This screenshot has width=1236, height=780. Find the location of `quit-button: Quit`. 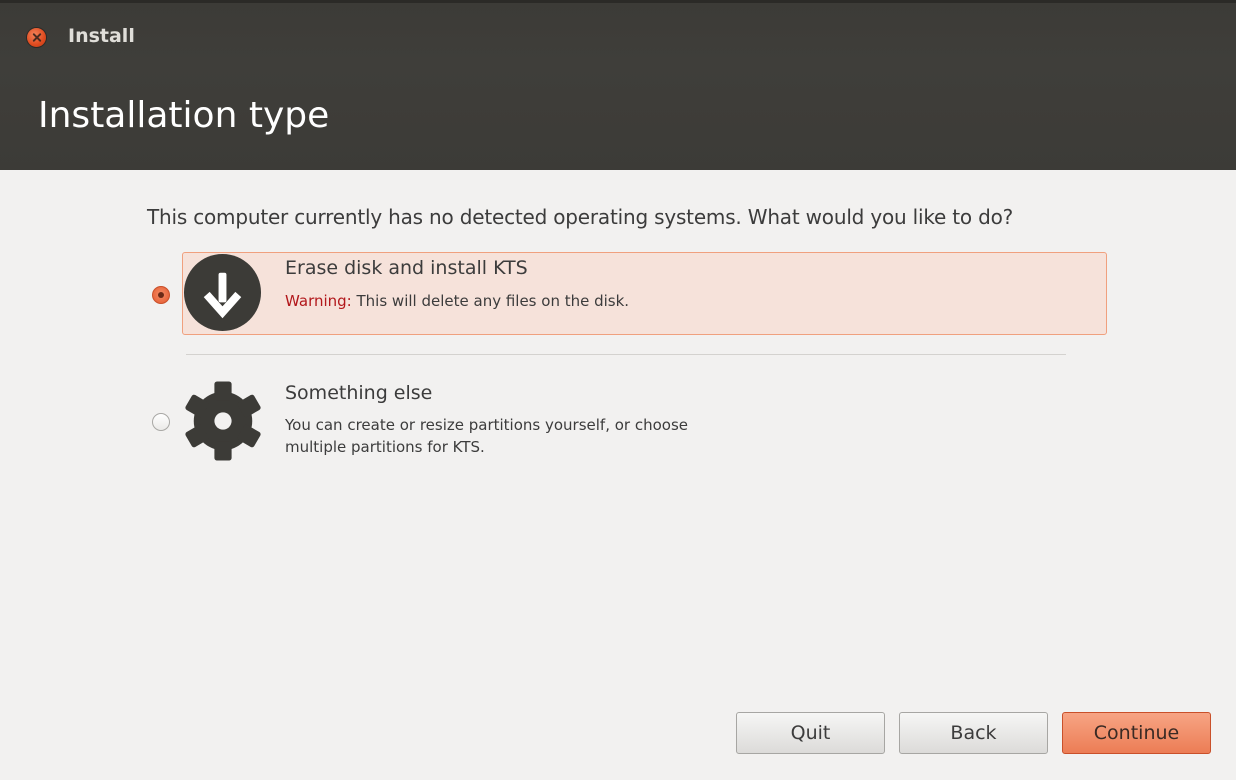

quit-button: Quit is located at coordinates (810, 733).